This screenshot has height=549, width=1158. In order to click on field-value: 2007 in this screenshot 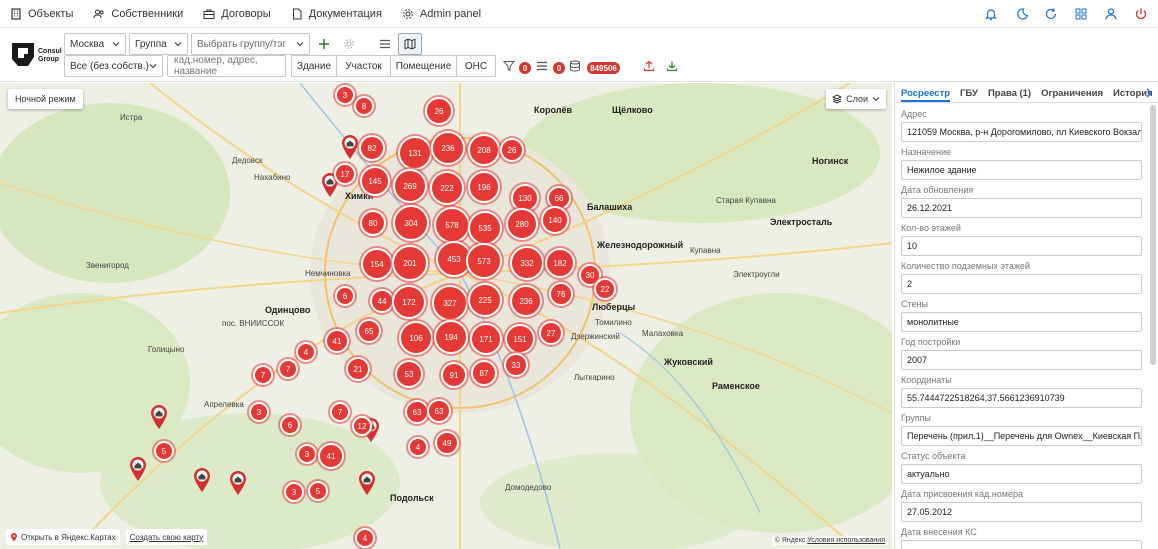, I will do `click(1021, 360)`.